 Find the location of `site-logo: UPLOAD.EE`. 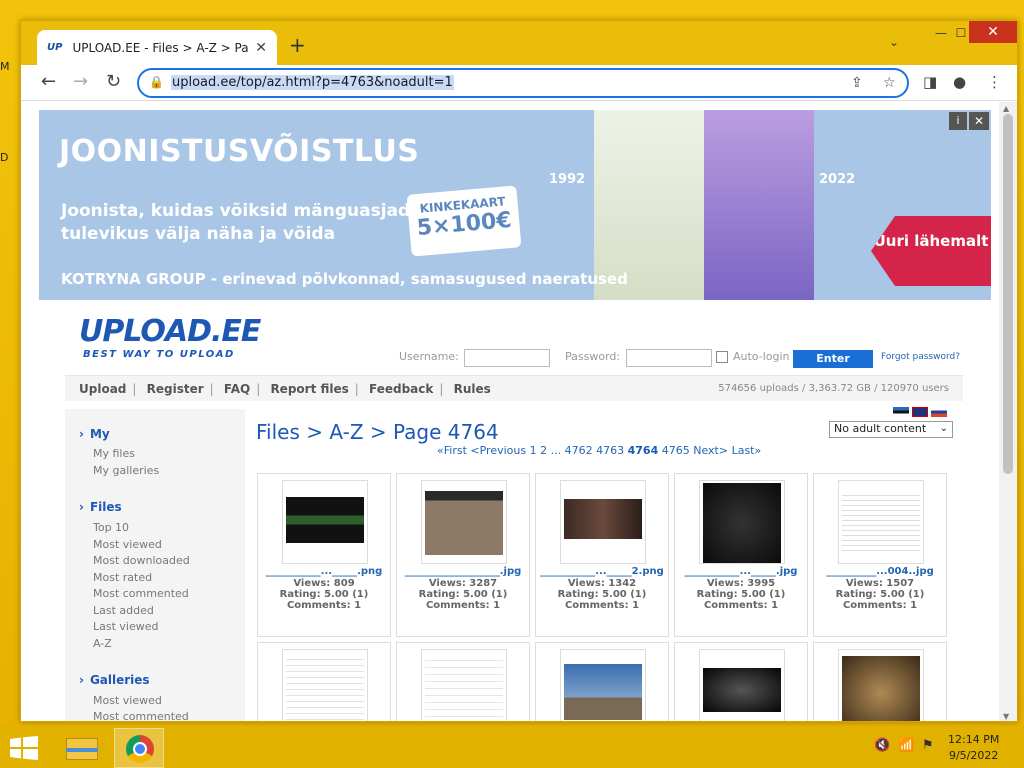

site-logo: UPLOAD.EE is located at coordinates (170, 331).